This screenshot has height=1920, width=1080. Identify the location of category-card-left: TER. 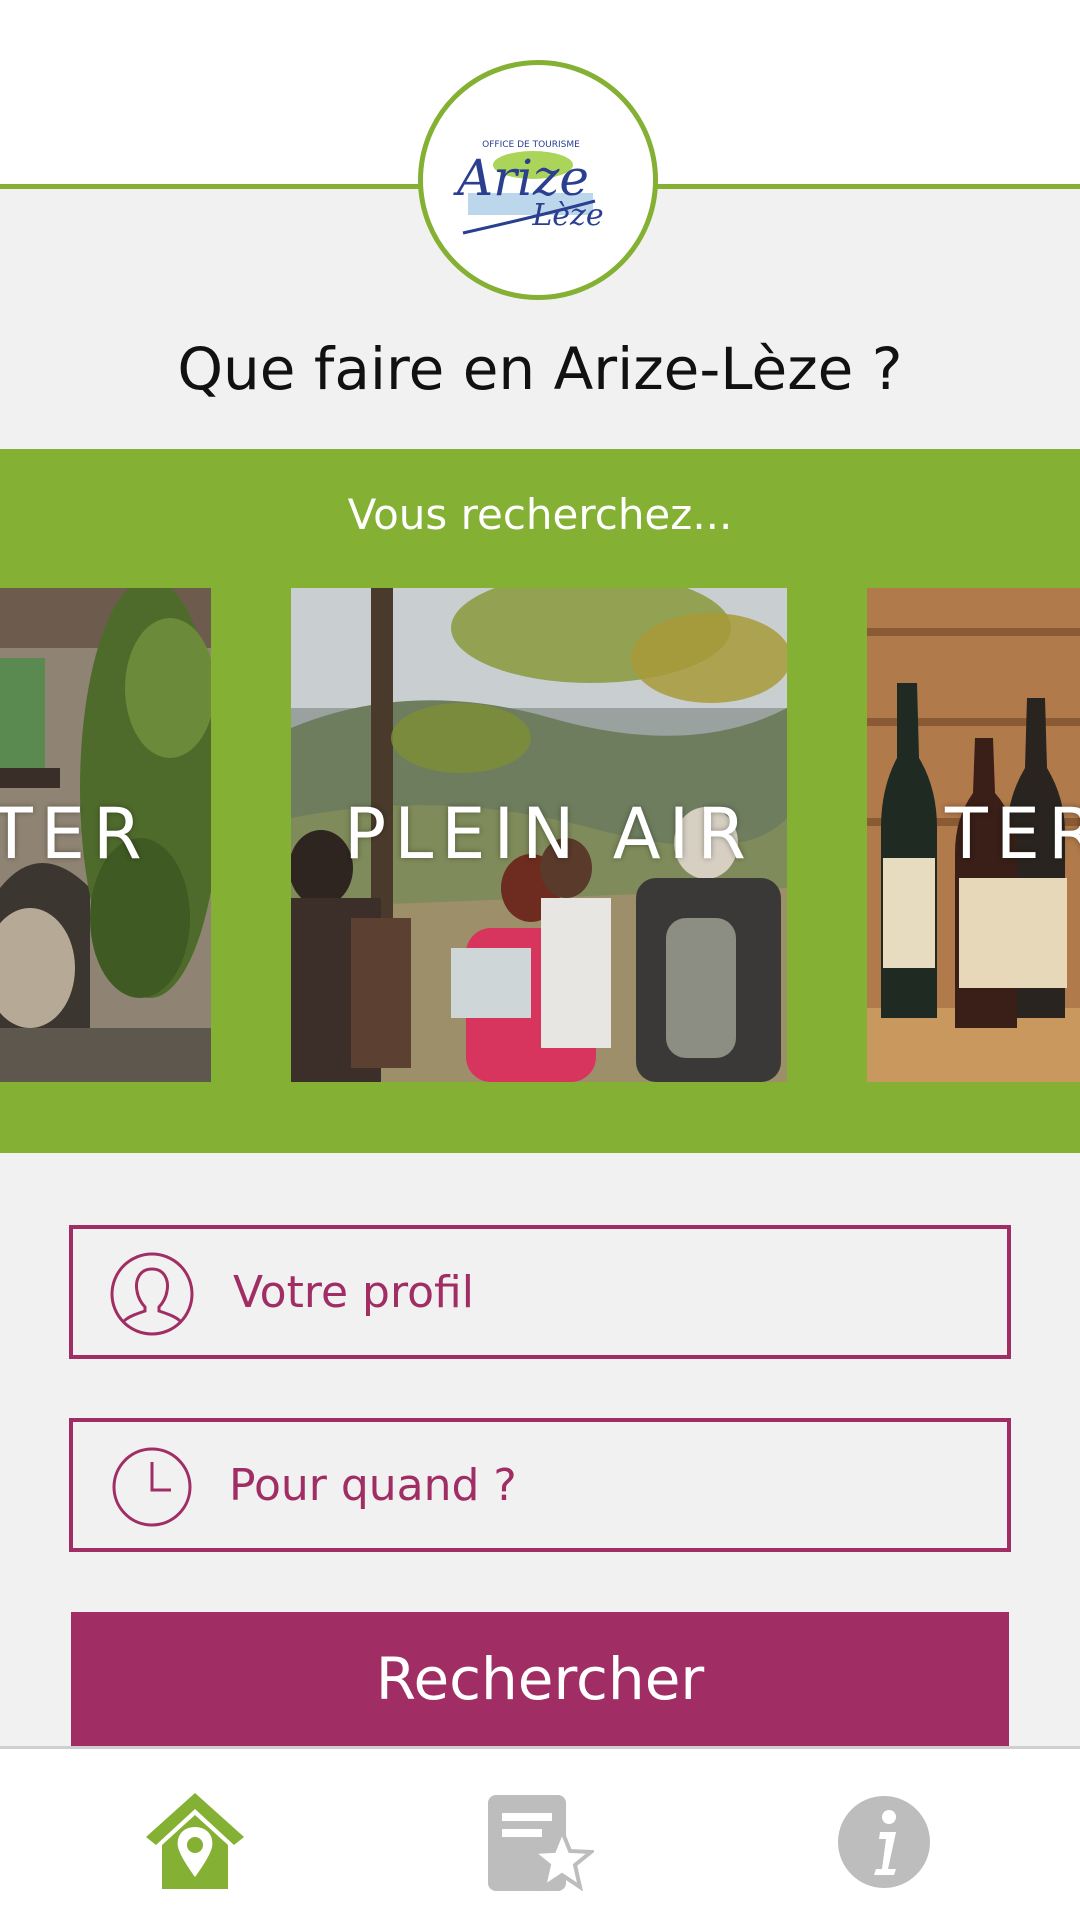
(105, 835).